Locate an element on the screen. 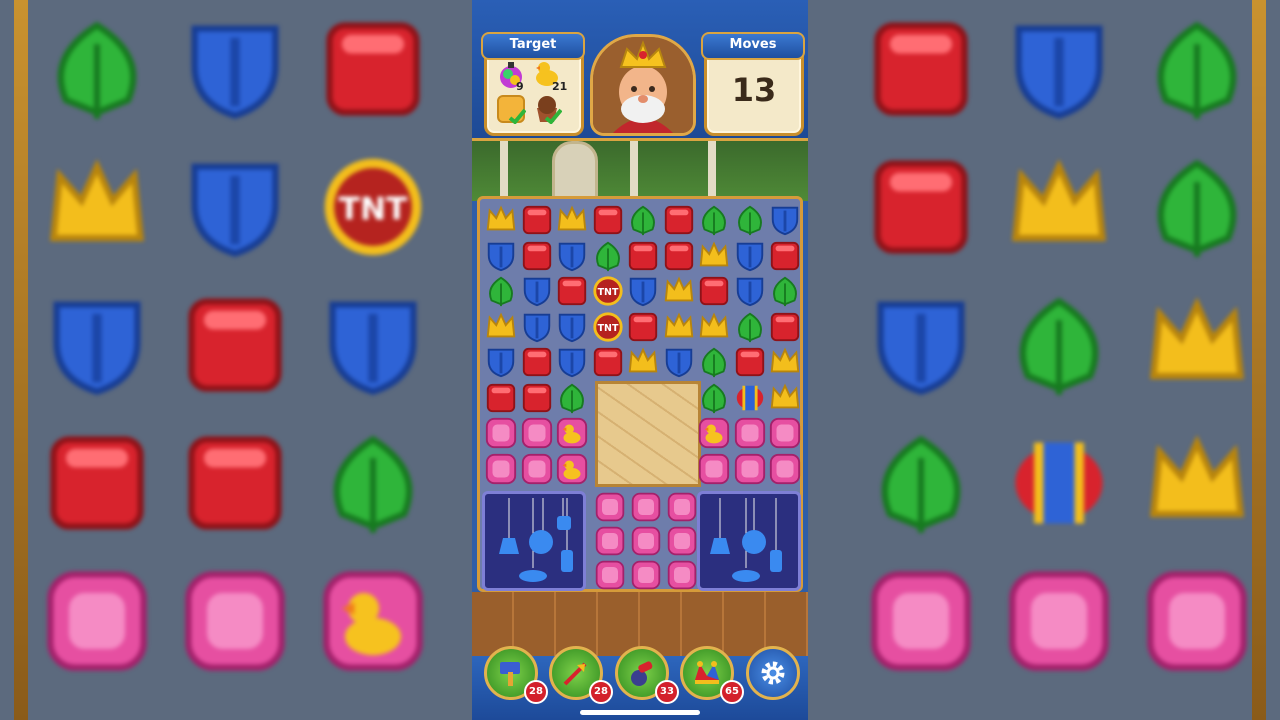  moves-count: 13 is located at coordinates (754, 90).